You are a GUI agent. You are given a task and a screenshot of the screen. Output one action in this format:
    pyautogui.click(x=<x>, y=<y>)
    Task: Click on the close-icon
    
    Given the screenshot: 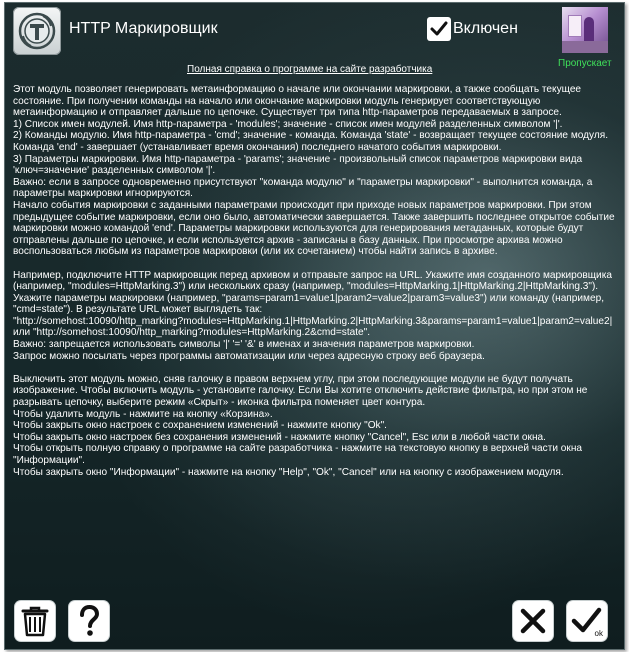 What is the action you would take?
    pyautogui.click(x=533, y=621)
    